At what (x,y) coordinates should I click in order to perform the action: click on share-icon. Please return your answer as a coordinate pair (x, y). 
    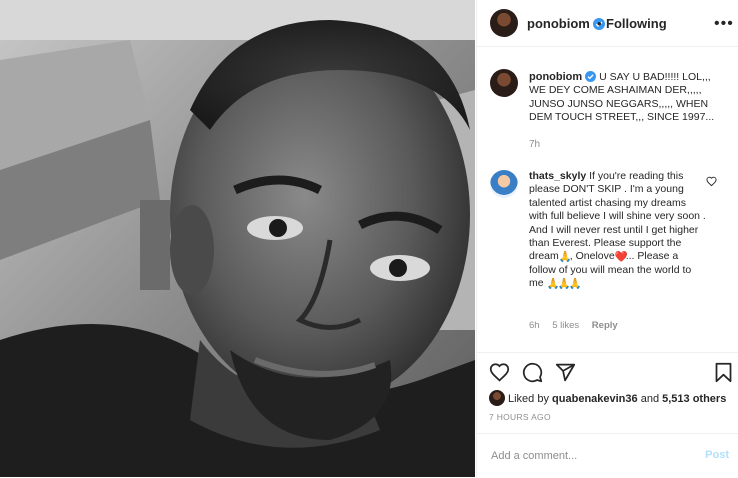
    Looking at the image, I should click on (565, 372).